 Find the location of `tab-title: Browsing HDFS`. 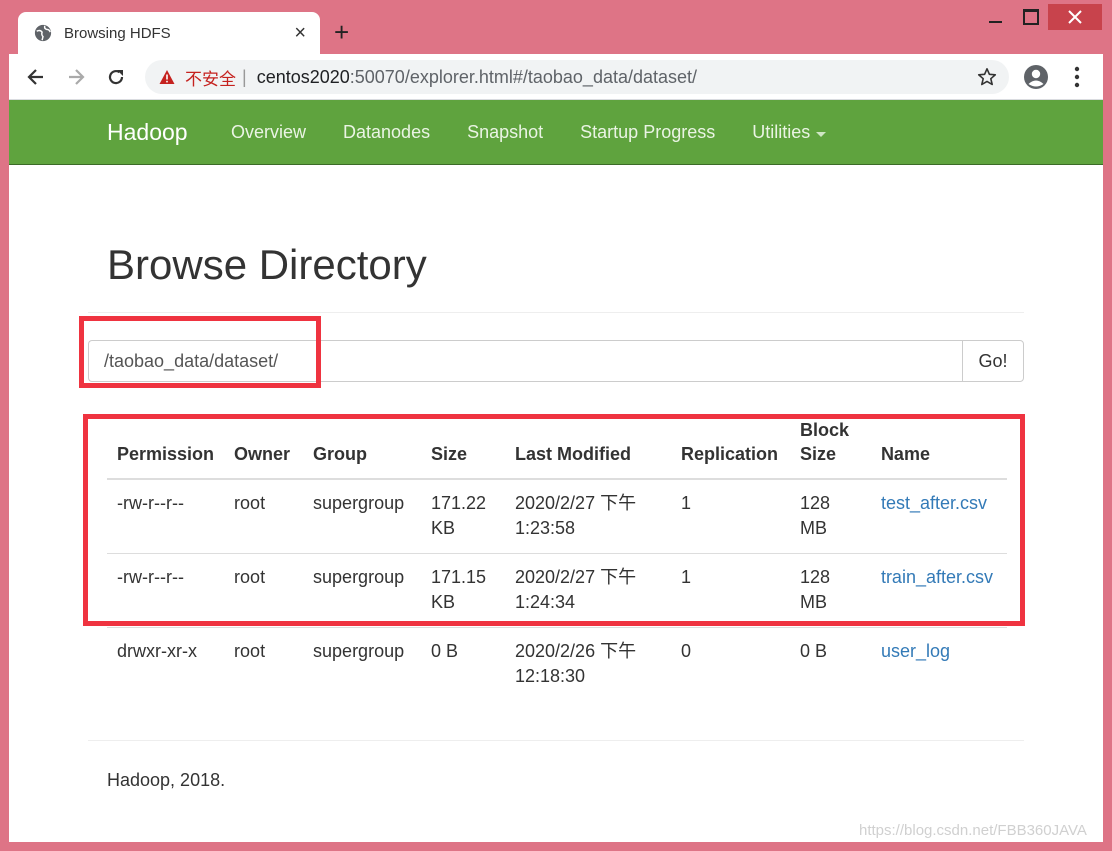

tab-title: Browsing HDFS is located at coordinates (117, 33).